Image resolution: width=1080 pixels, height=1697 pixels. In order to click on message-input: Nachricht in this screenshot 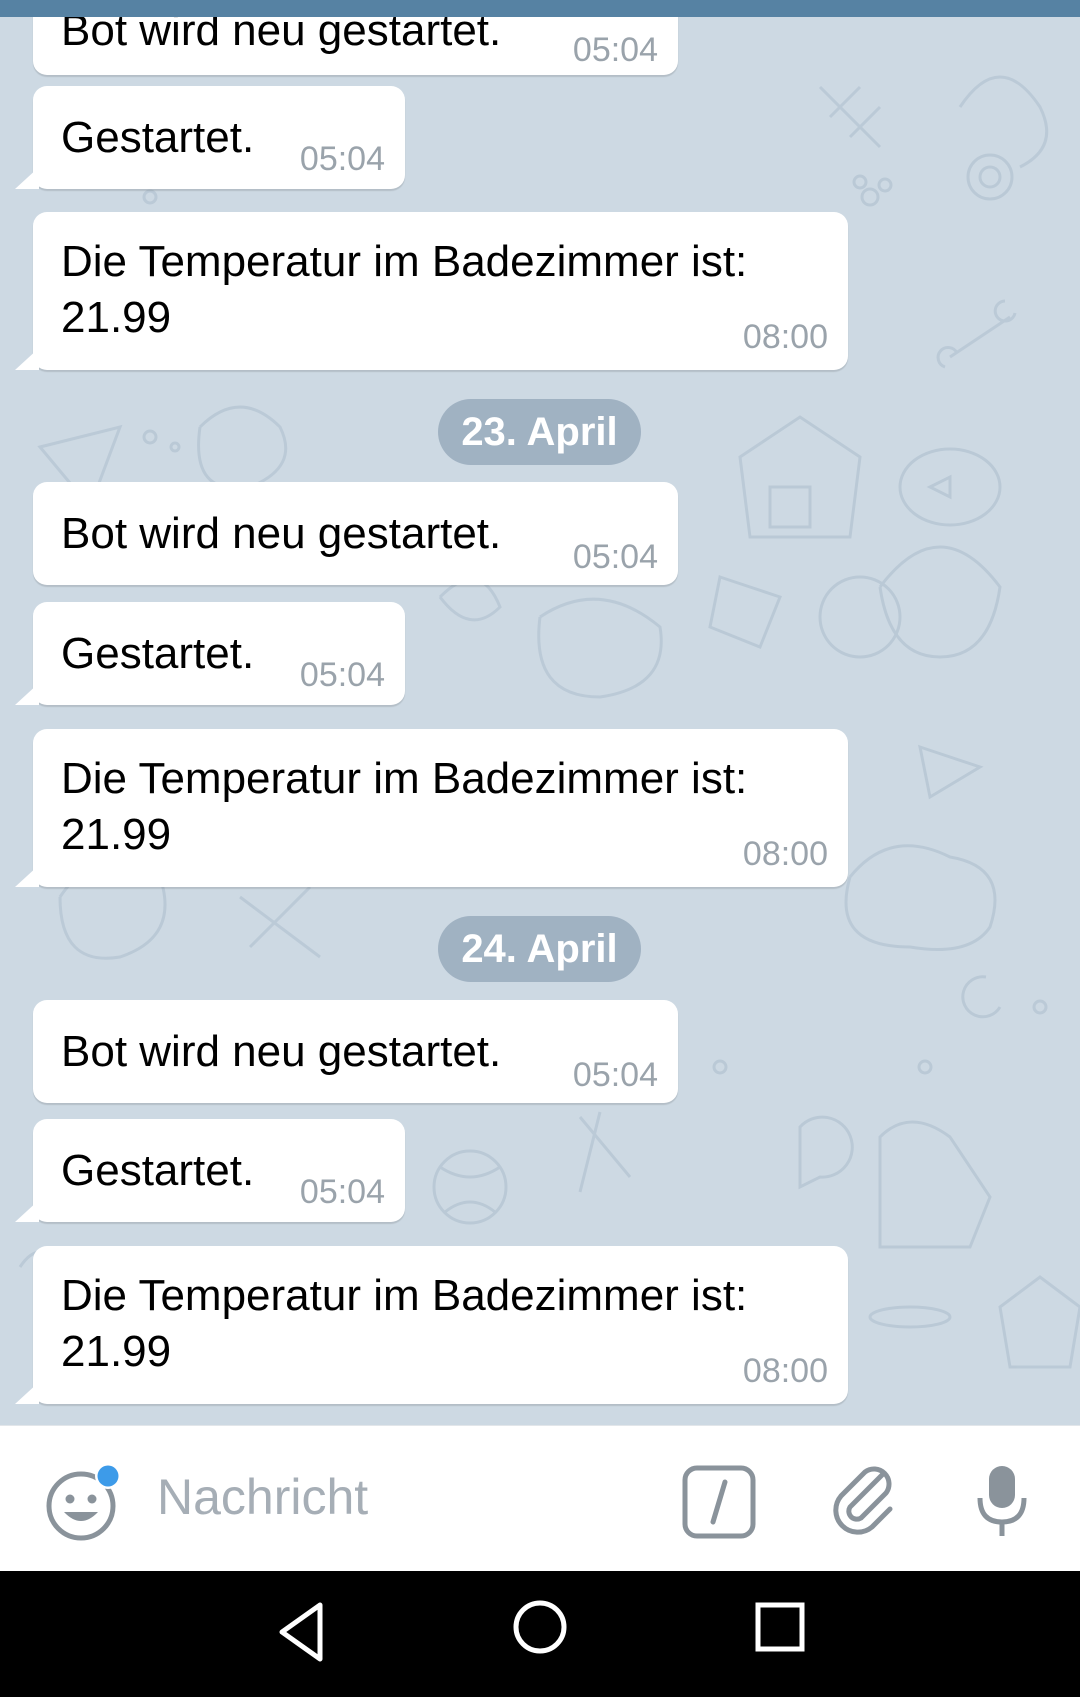, I will do `click(262, 1497)`.